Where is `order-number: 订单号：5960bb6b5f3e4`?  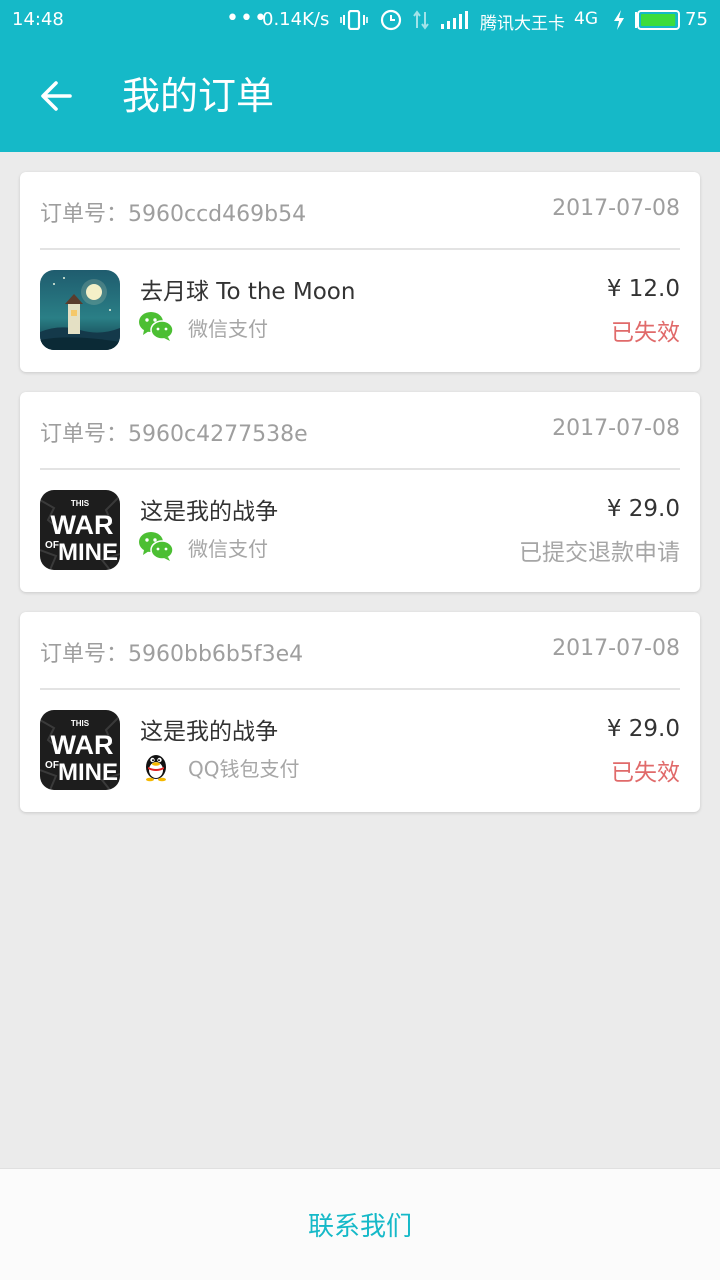
order-number: 订单号：5960bb6b5f3e4 is located at coordinates (172, 654).